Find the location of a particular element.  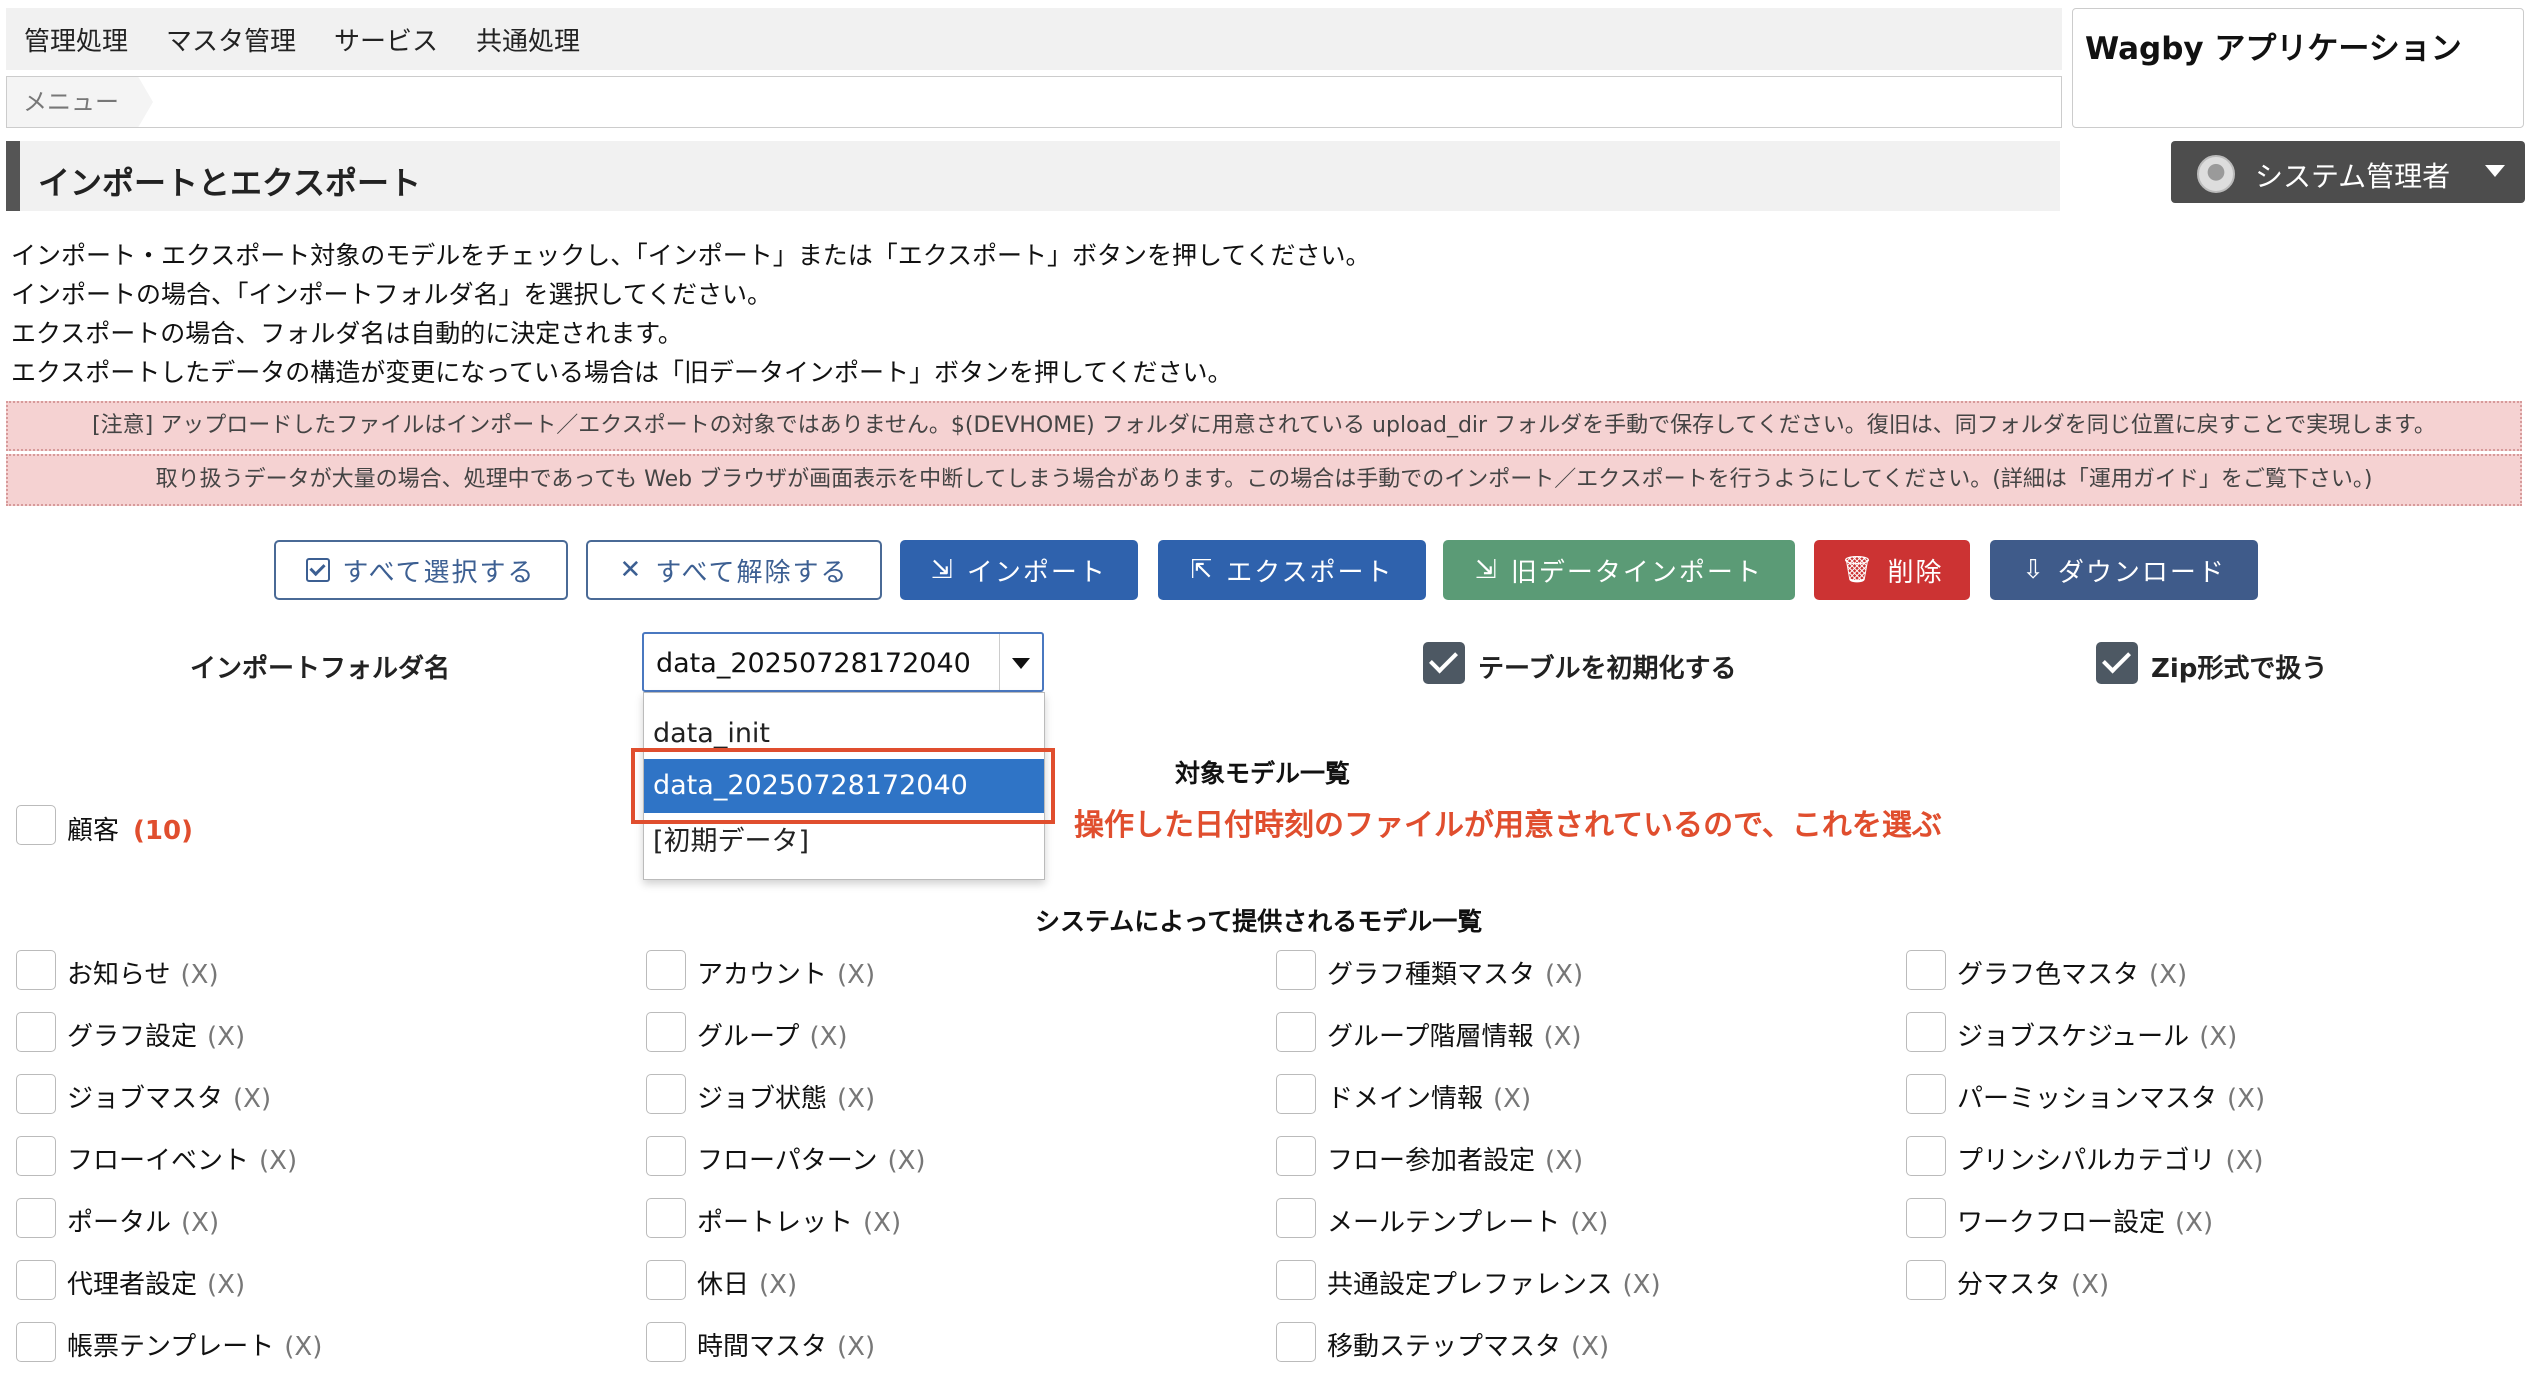

highlight-box is located at coordinates (843, 786).